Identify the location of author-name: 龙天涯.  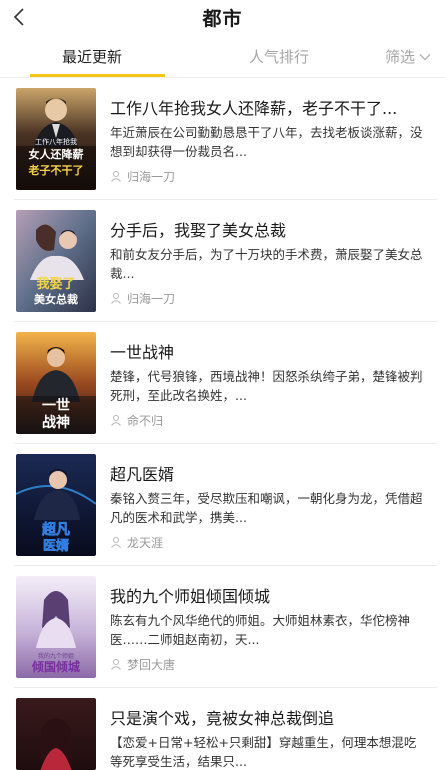
(145, 542).